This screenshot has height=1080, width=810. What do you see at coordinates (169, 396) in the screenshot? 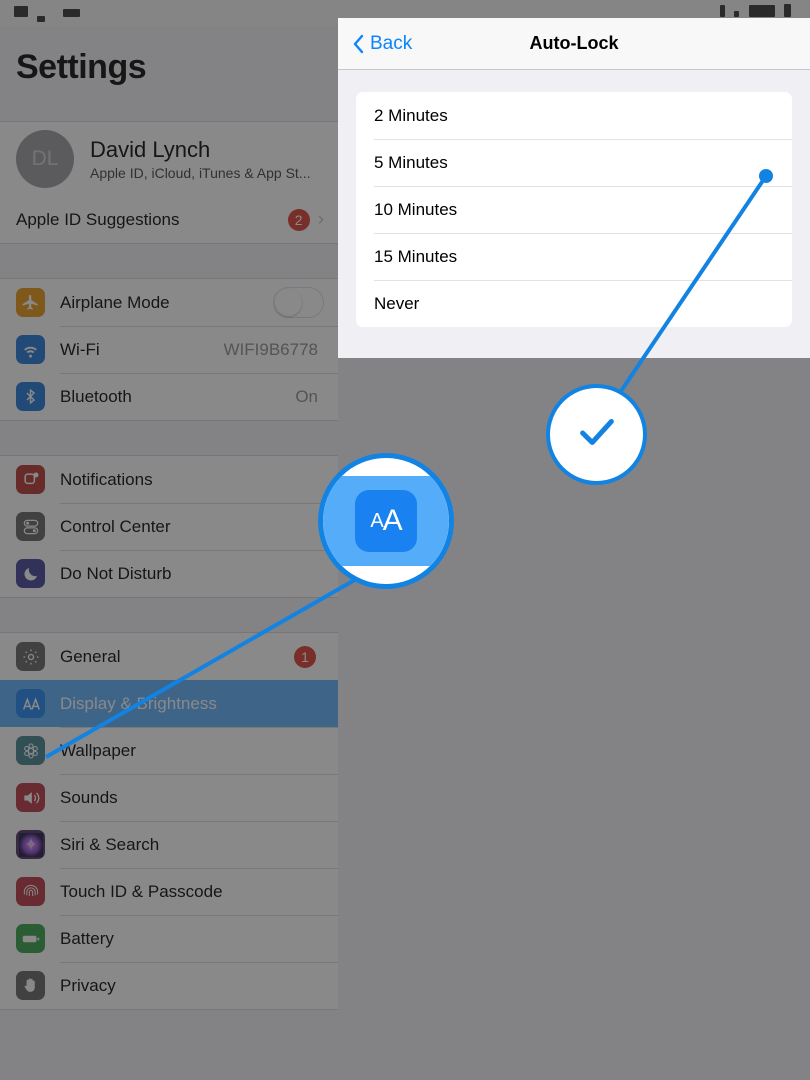
I see `sidebar-item-bluetooth: Bluetooth On` at bounding box center [169, 396].